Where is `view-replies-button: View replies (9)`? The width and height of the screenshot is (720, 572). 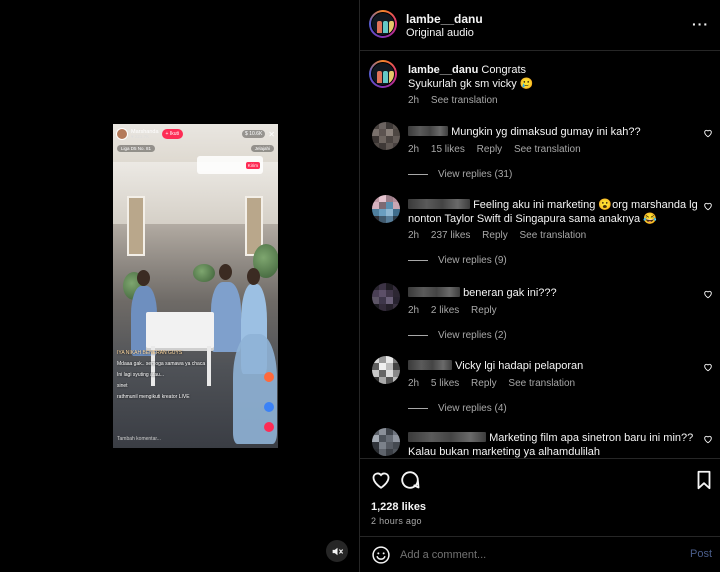
view-replies-button: View replies (9) is located at coordinates (457, 260).